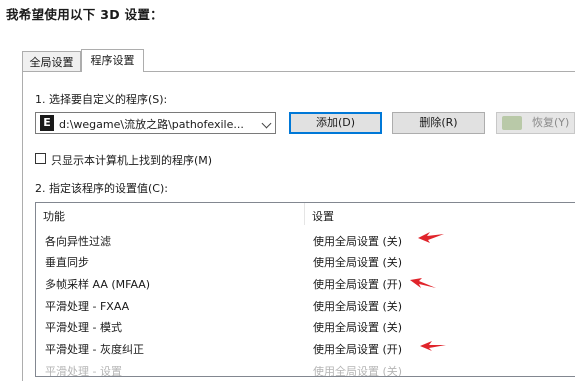 The image size is (575, 381). What do you see at coordinates (335, 123) in the screenshot?
I see `add-button: 添加(D)` at bounding box center [335, 123].